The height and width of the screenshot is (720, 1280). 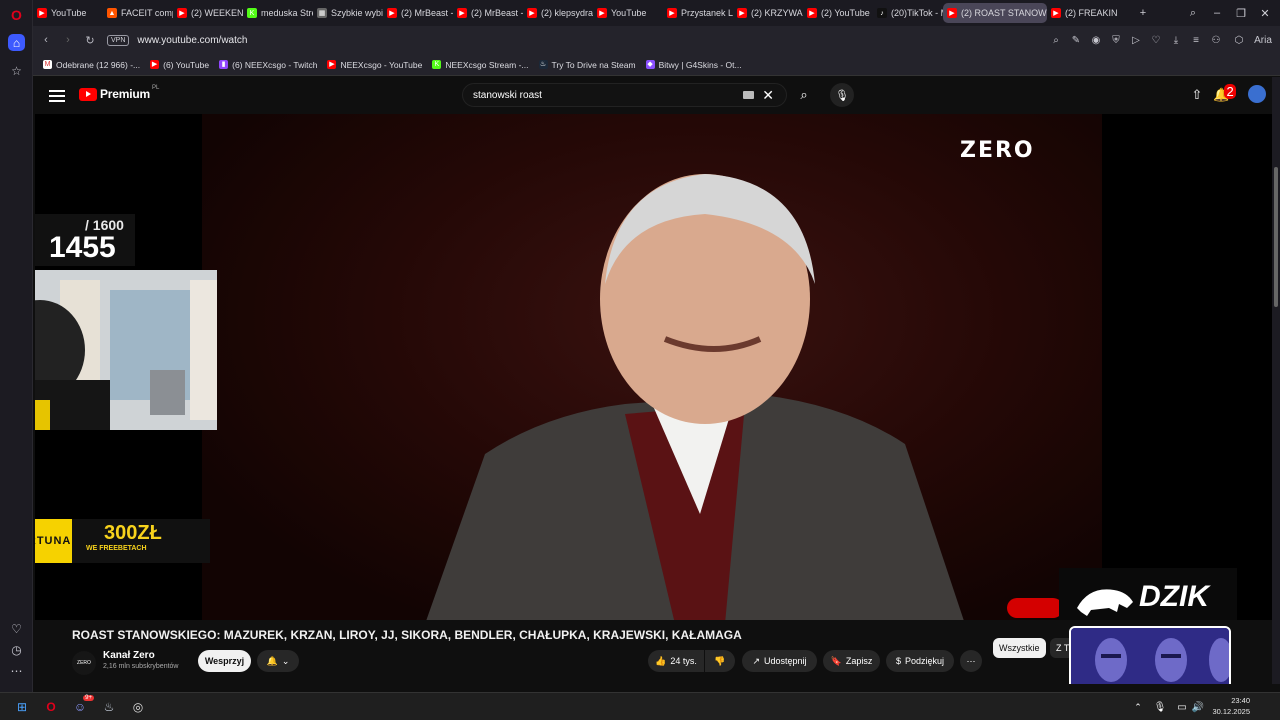 I want to click on tab-8: ▶ (2) klepsydra, so click(x=558, y=13).